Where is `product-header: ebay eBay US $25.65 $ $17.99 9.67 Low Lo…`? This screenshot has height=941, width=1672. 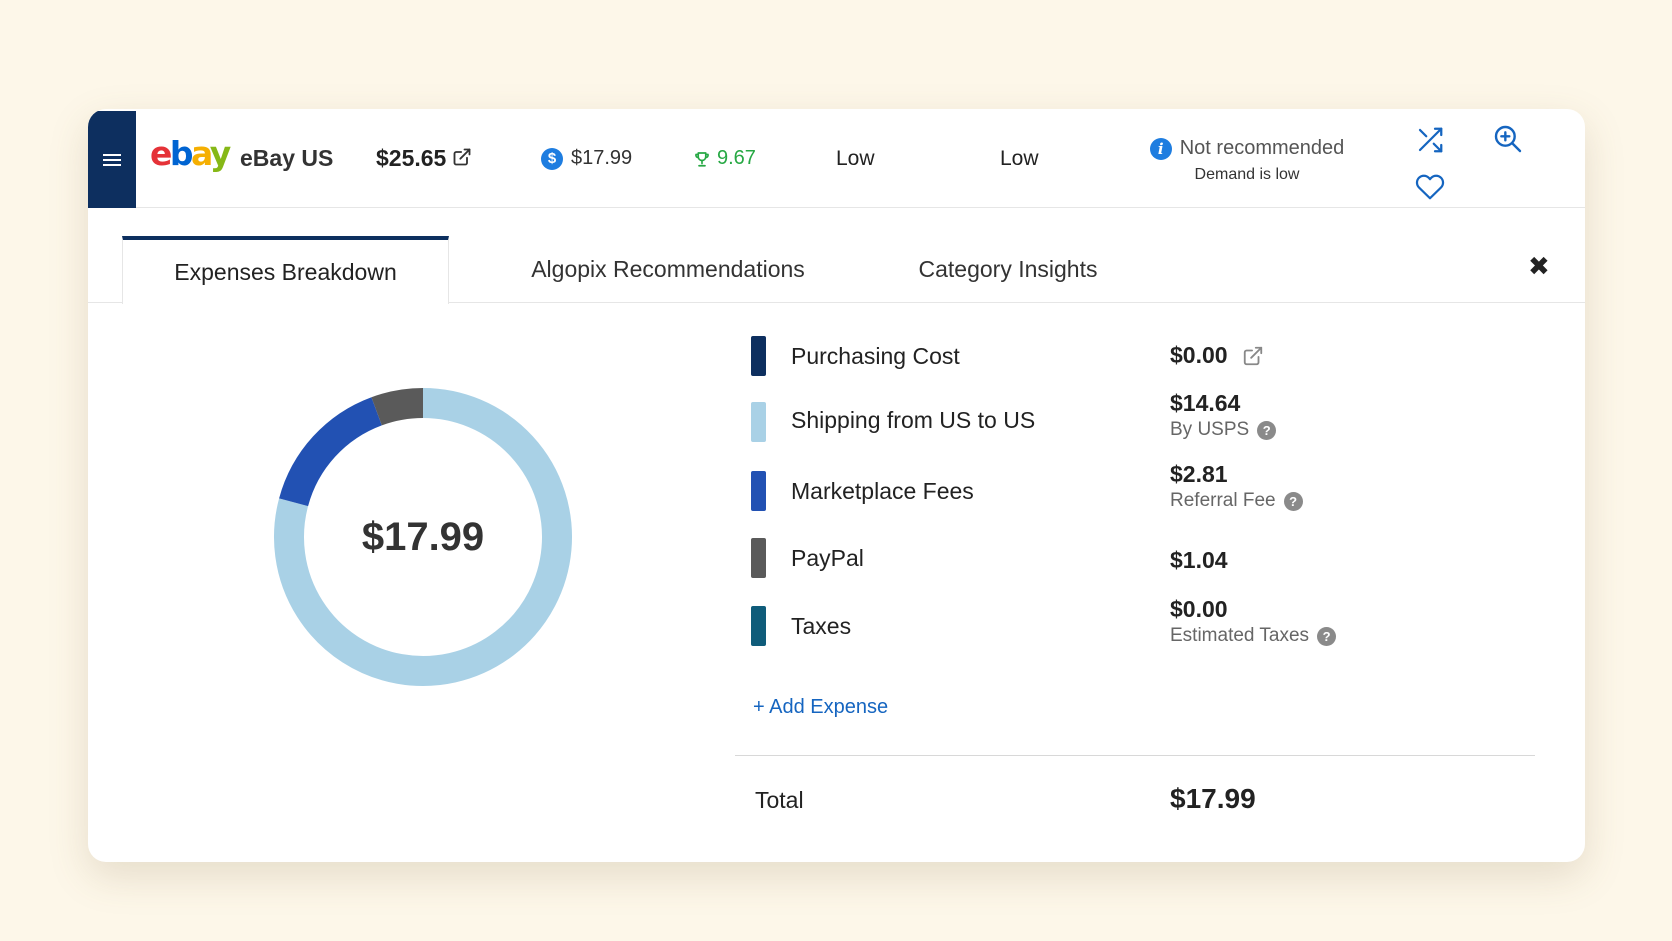 product-header: ebay eBay US $25.65 $ $17.99 9.67 Low Lo… is located at coordinates (836, 158).